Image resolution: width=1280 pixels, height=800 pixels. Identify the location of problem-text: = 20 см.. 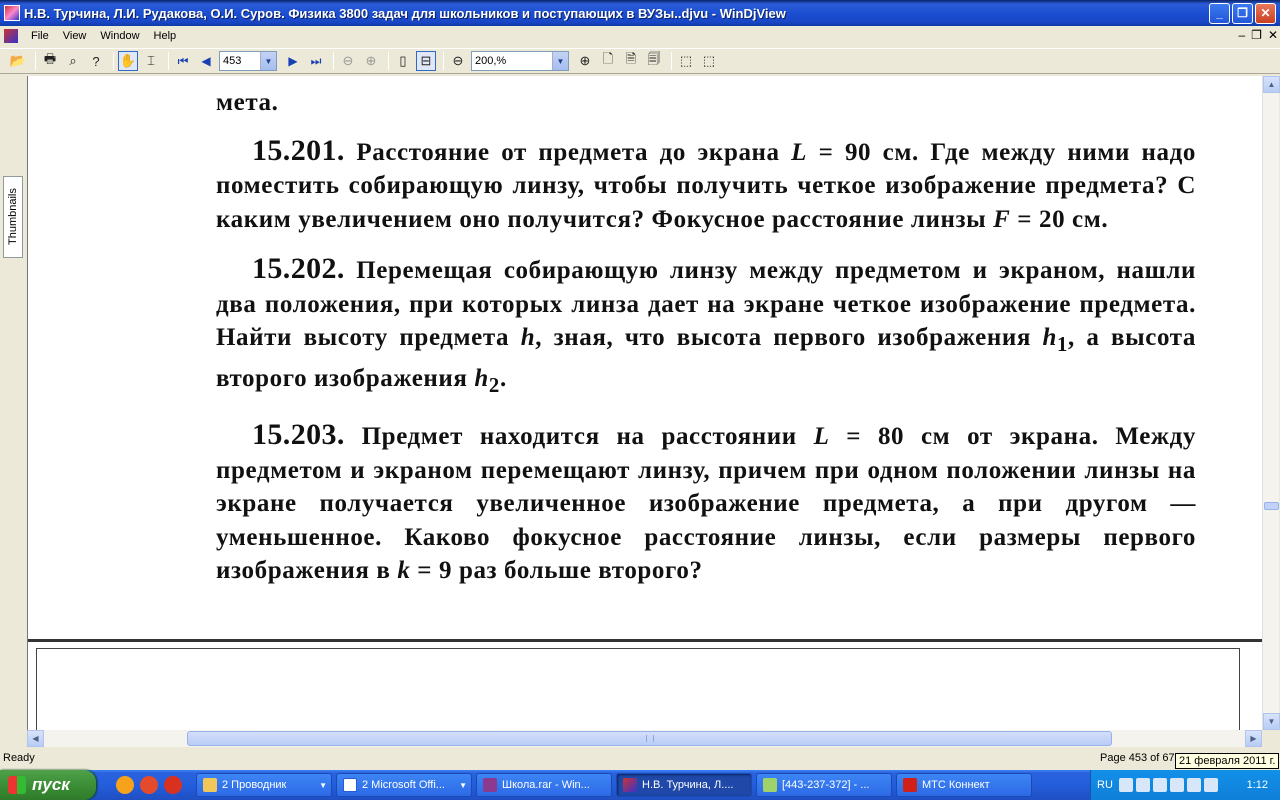
(1059, 219).